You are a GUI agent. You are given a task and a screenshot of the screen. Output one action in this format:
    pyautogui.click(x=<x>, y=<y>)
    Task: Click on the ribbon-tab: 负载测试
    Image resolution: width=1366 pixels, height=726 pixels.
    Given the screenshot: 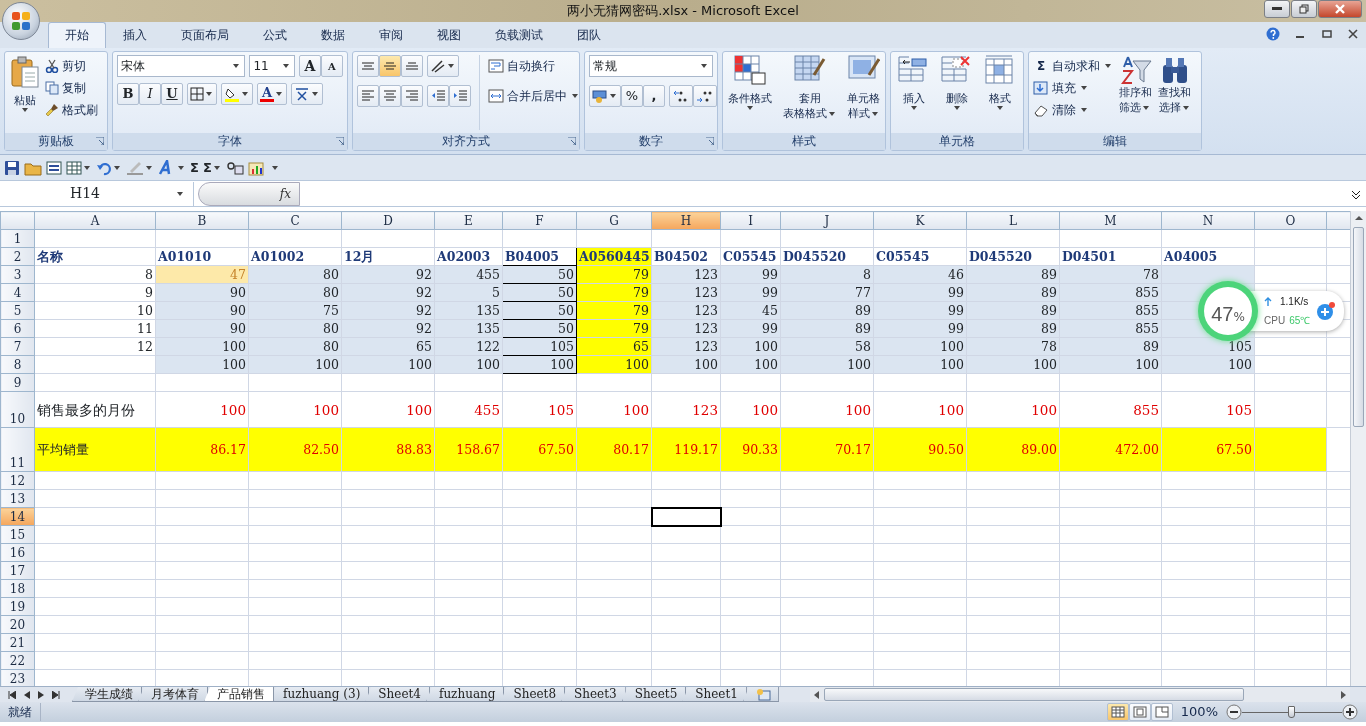 What is the action you would take?
    pyautogui.click(x=519, y=35)
    